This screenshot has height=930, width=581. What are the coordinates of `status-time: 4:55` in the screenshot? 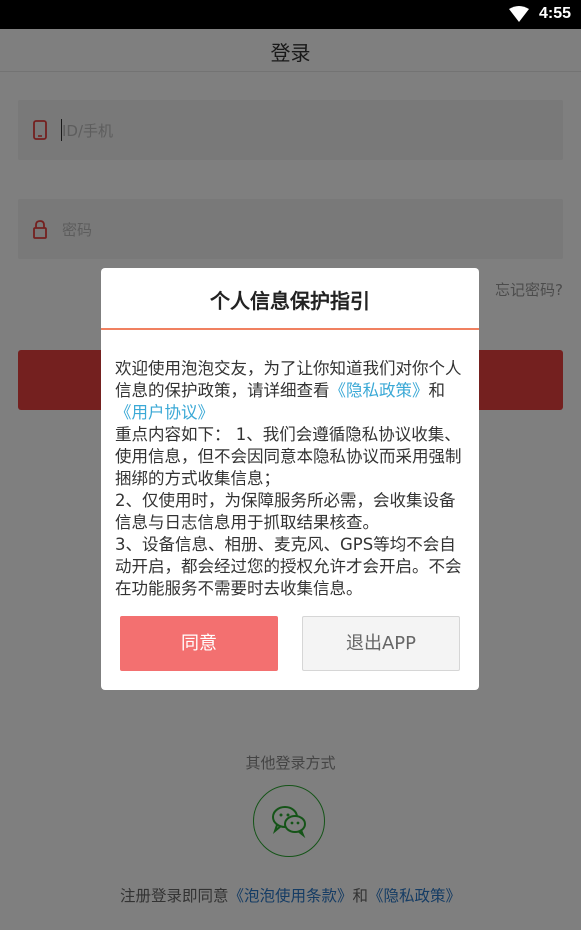 It's located at (554, 13).